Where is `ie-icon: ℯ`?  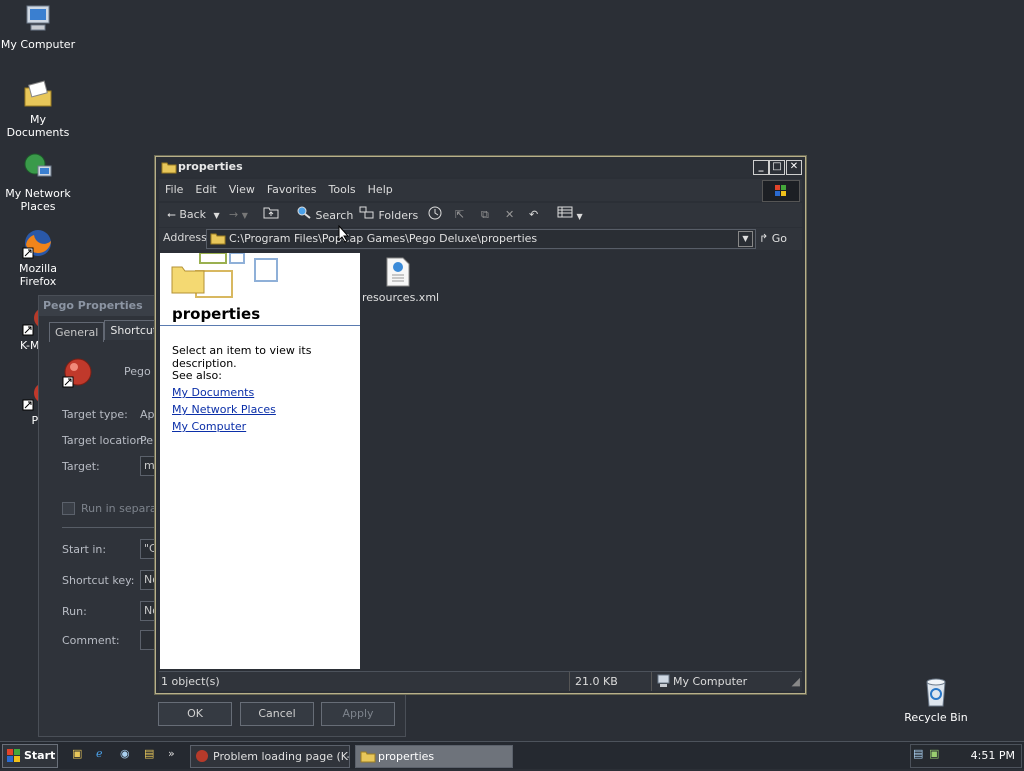
ie-icon: ℯ is located at coordinates (99, 753).